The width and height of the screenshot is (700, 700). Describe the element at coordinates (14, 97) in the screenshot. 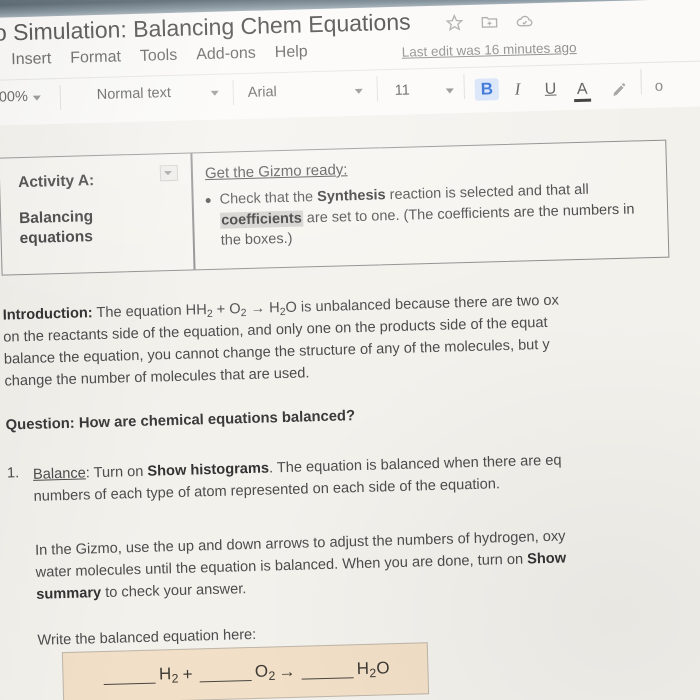

I see `zoom-level-value: 100%` at that location.